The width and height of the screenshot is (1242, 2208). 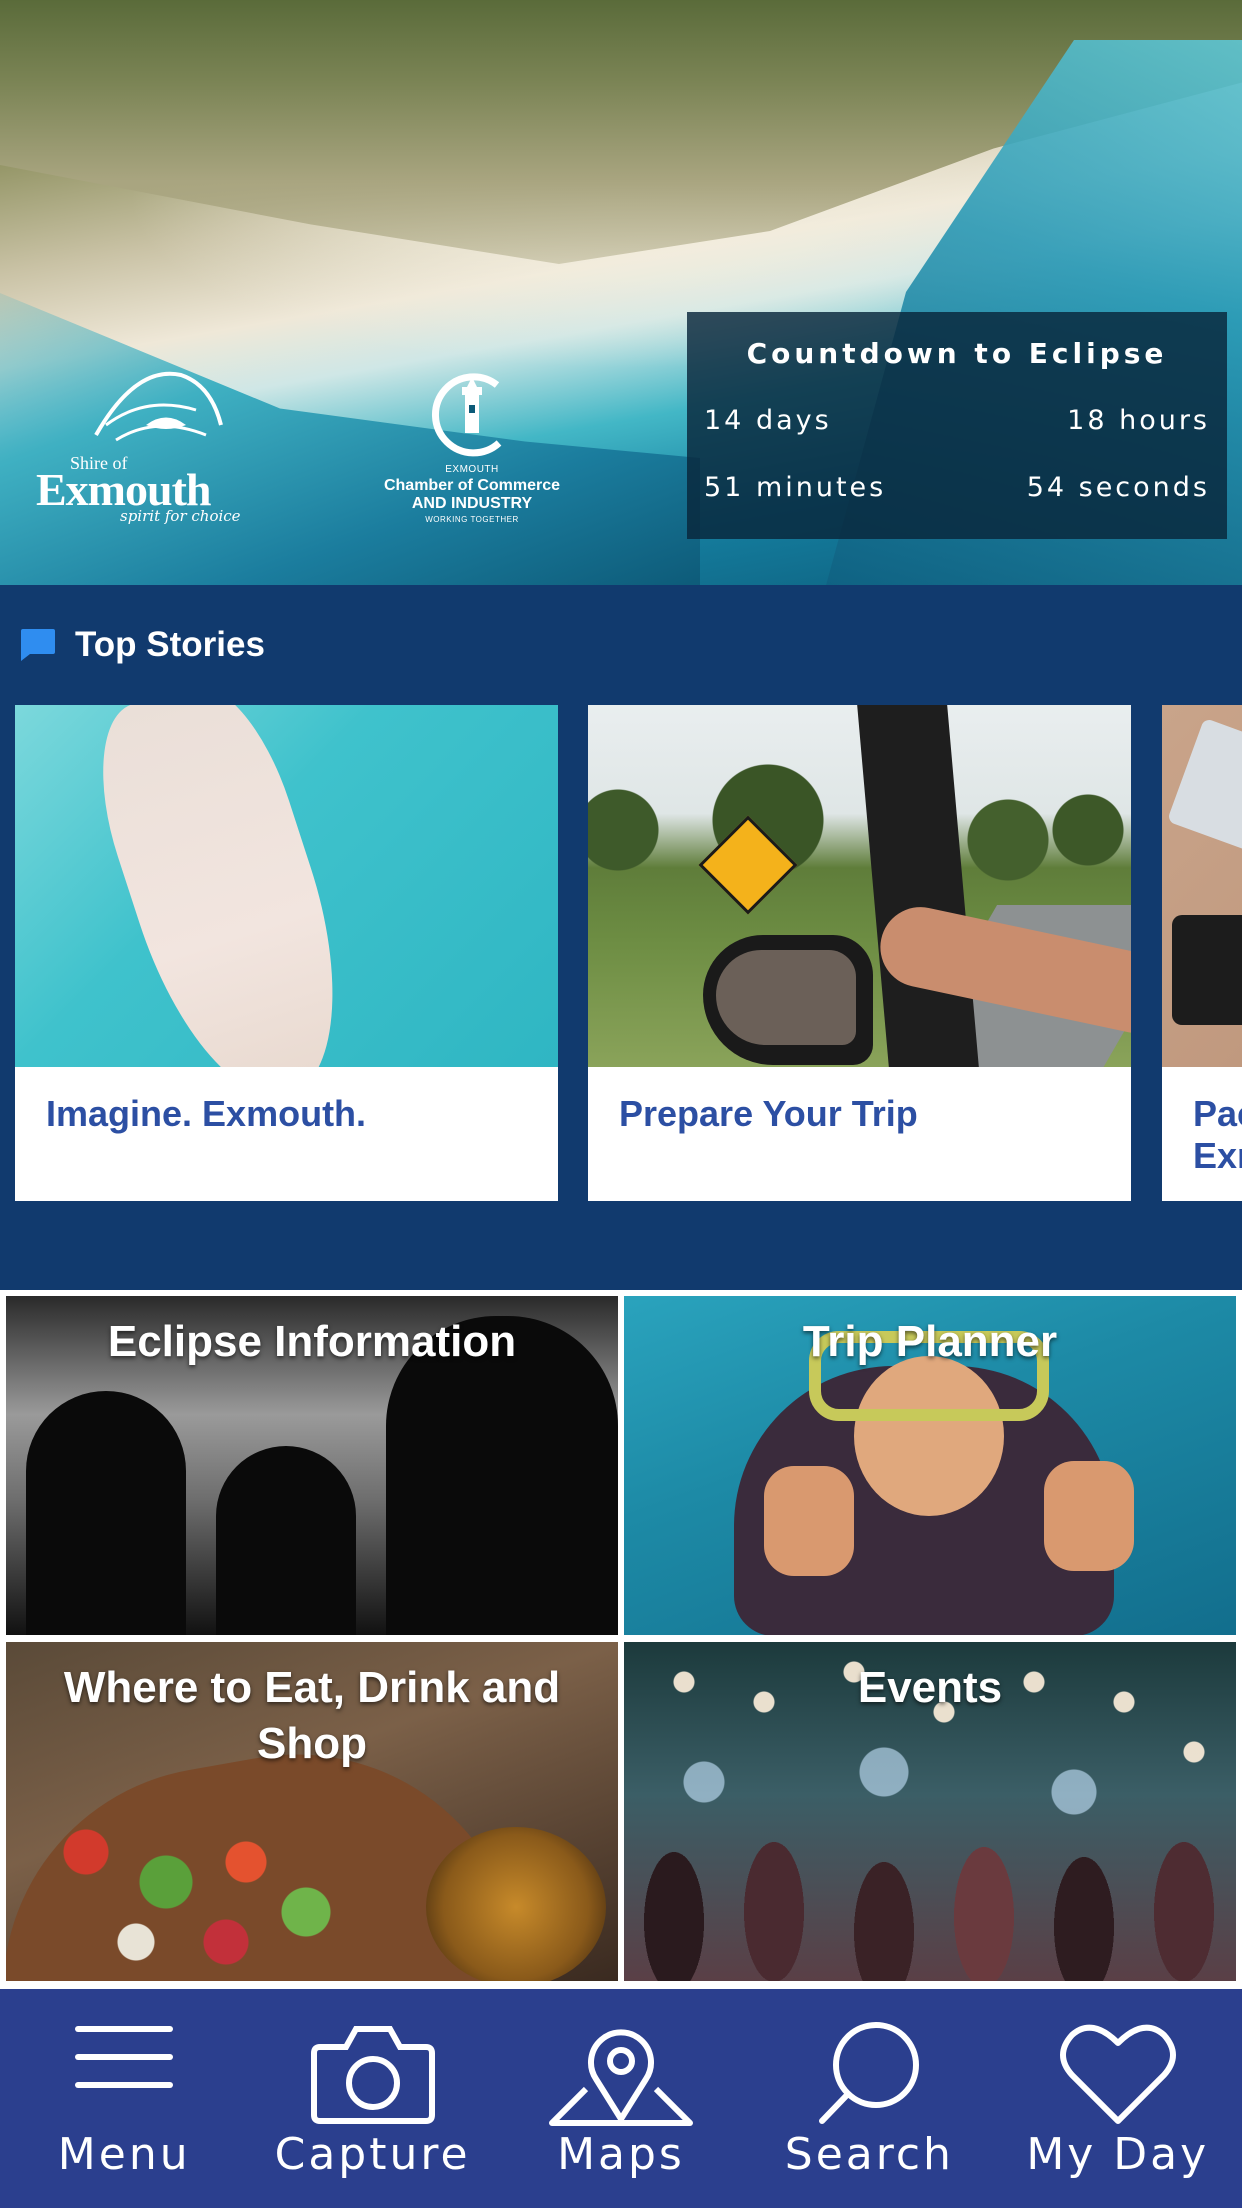 I want to click on nav-my-day-label: My Day, so click(x=1118, y=2154).